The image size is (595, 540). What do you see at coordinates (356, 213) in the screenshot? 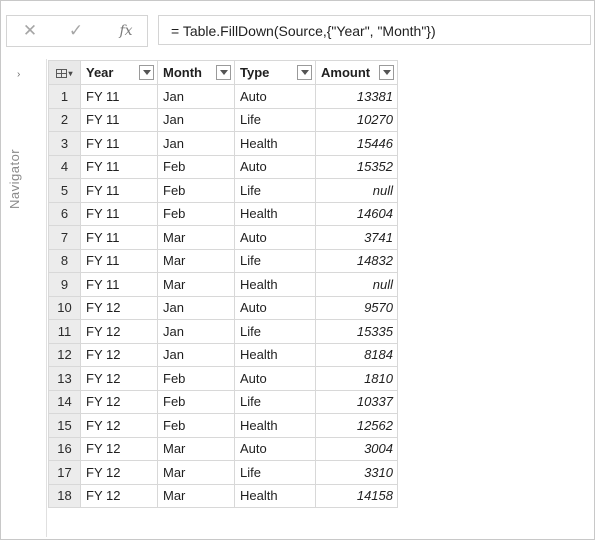
I see `cell-amount: 14604` at bounding box center [356, 213].